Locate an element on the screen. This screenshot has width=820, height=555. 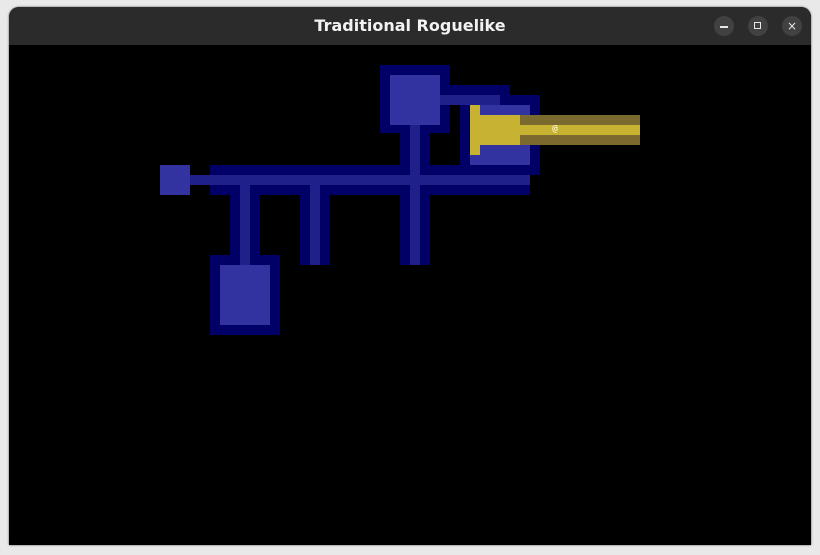
title-bar: Traditional Roguelike × is located at coordinates (410, 26).